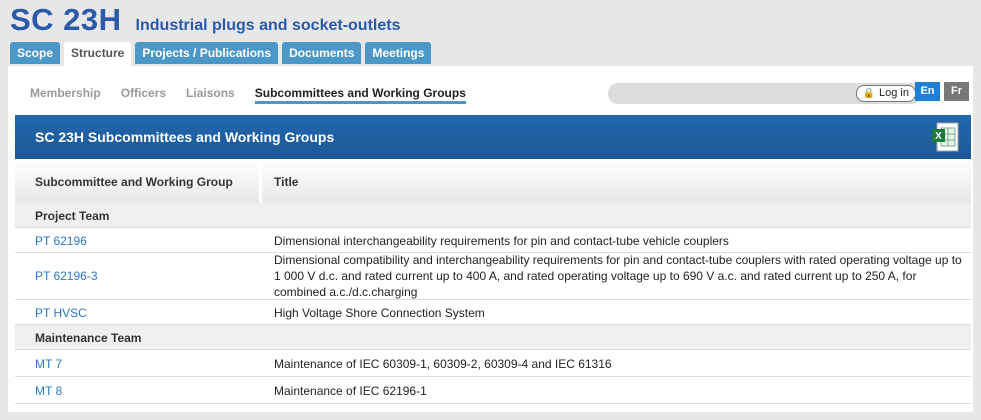 This screenshot has height=420, width=981. Describe the element at coordinates (493, 390) in the screenshot. I see `table-row: MT 8 Maintenance of IEC 62196-1` at that location.